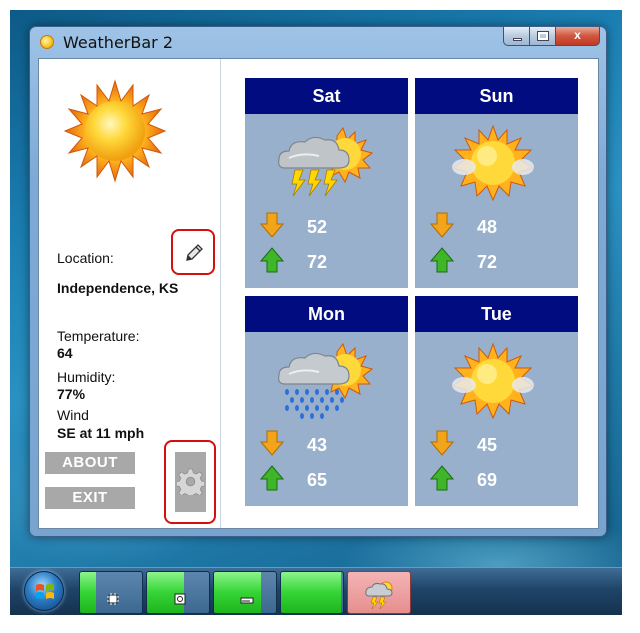 The height and width of the screenshot is (633, 640). What do you see at coordinates (90, 463) in the screenshot?
I see `about-button: ABOUT` at bounding box center [90, 463].